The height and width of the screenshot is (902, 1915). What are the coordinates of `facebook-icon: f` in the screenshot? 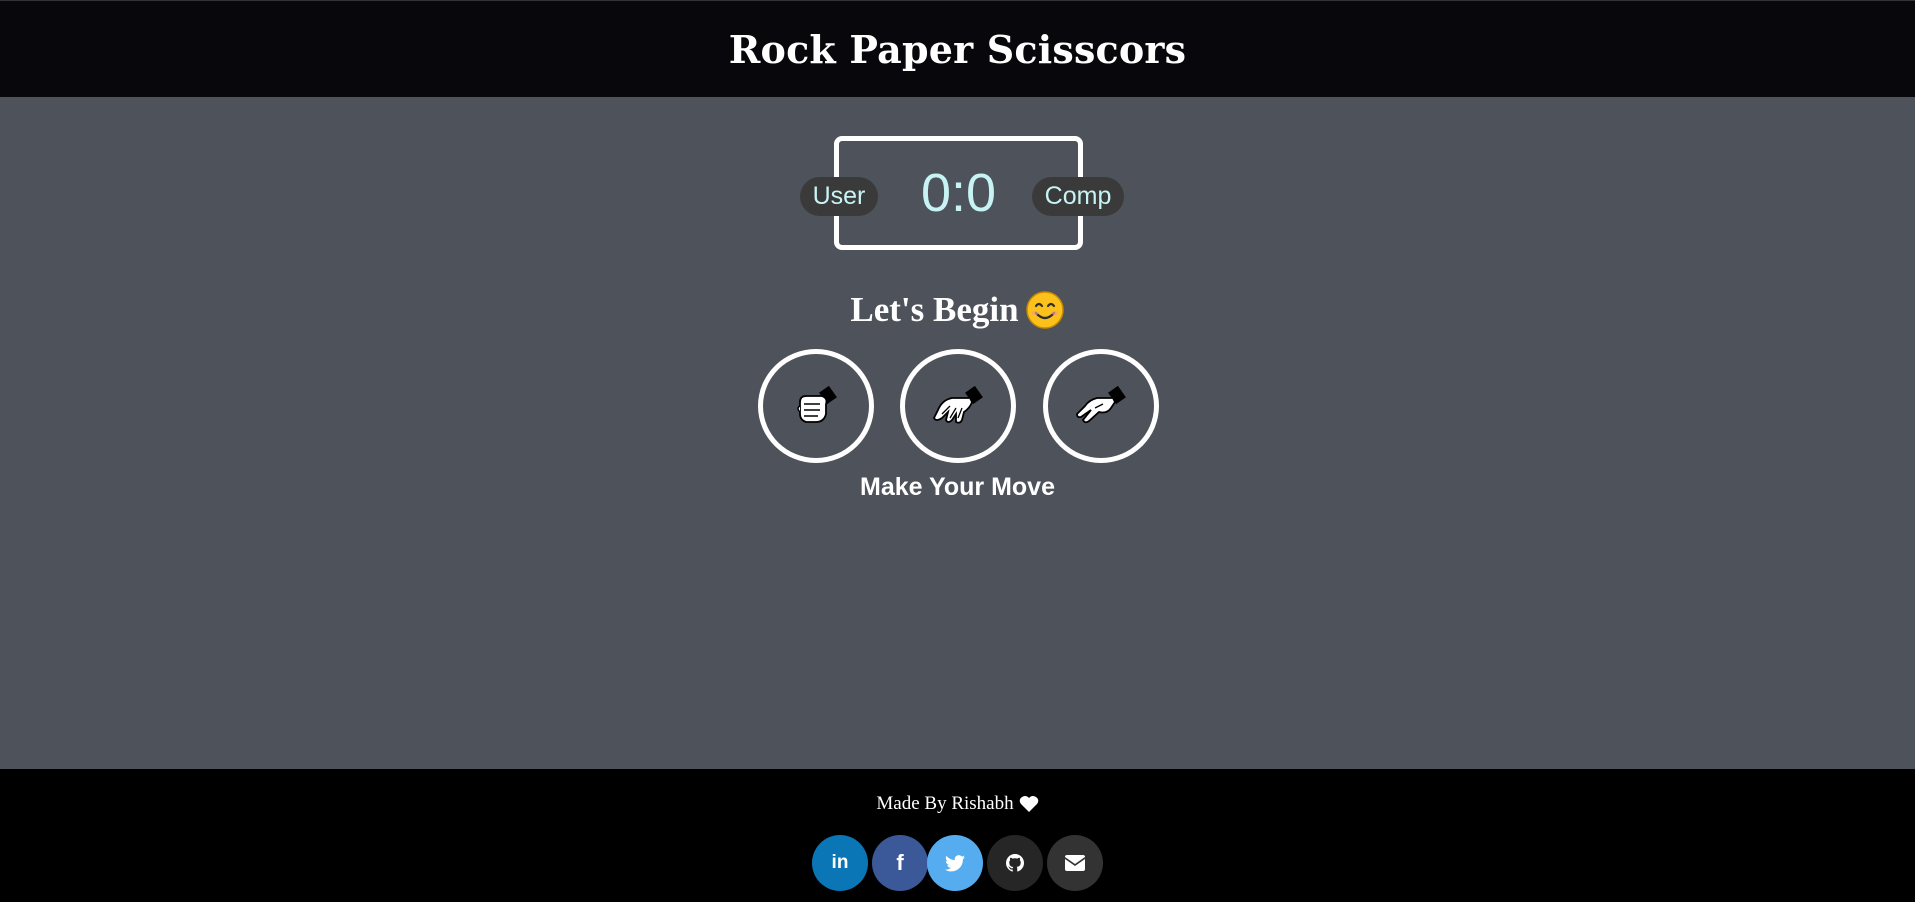 It's located at (900, 862).